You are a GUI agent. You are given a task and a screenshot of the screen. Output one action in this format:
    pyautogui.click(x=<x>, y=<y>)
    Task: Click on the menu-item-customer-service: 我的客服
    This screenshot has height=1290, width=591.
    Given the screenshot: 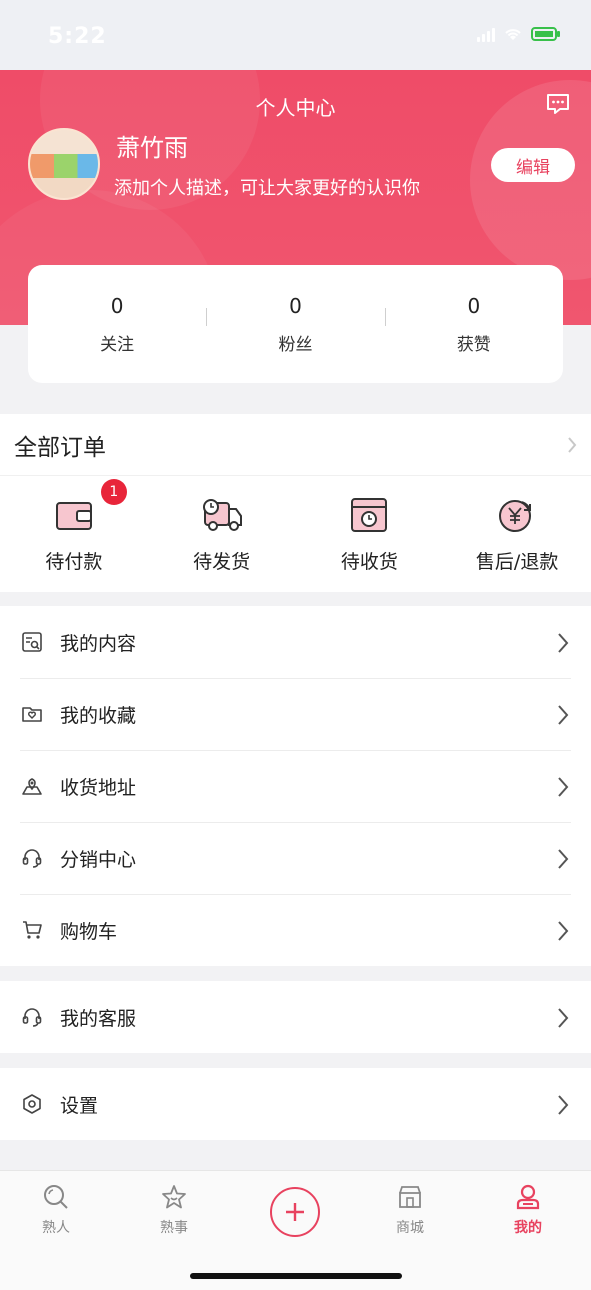 What is the action you would take?
    pyautogui.click(x=295, y=1017)
    